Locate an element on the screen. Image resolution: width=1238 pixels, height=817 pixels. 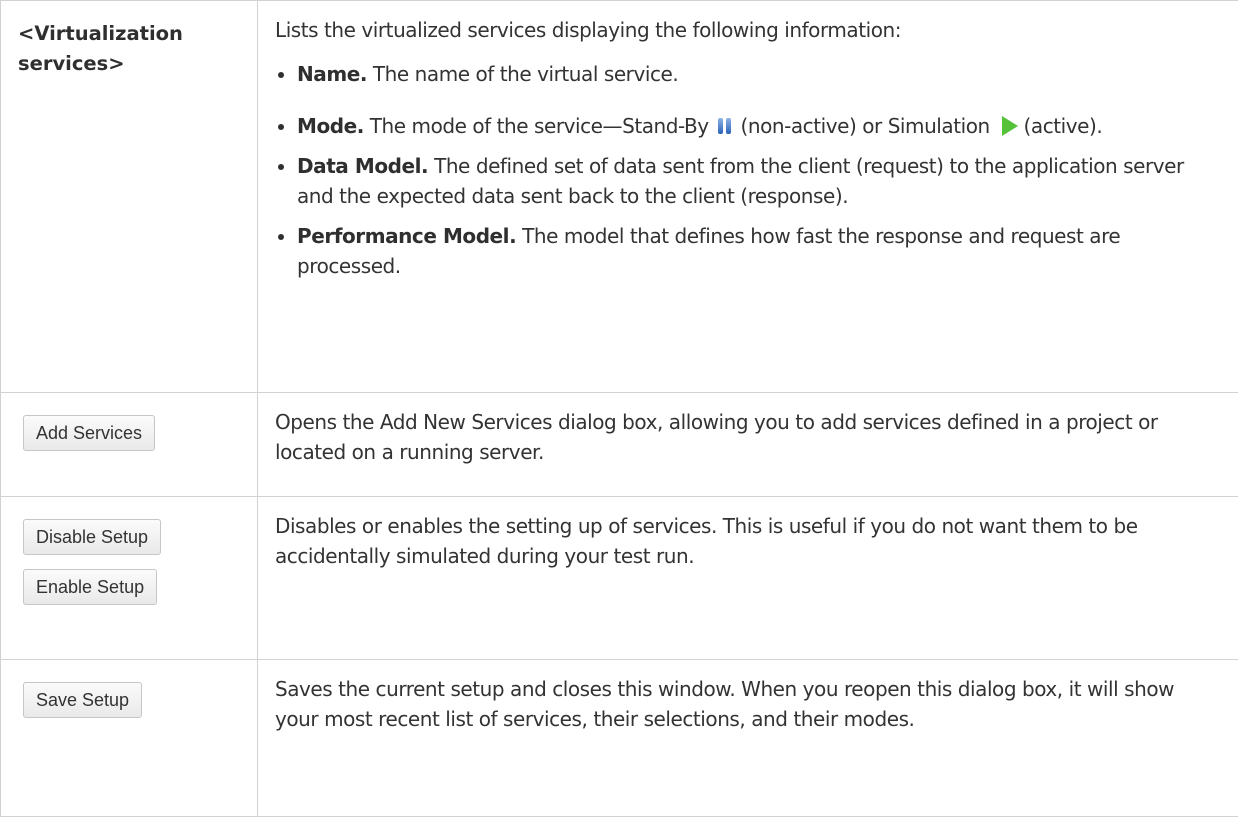
term-performance-model: Performance Model. is located at coordinates (406, 236).